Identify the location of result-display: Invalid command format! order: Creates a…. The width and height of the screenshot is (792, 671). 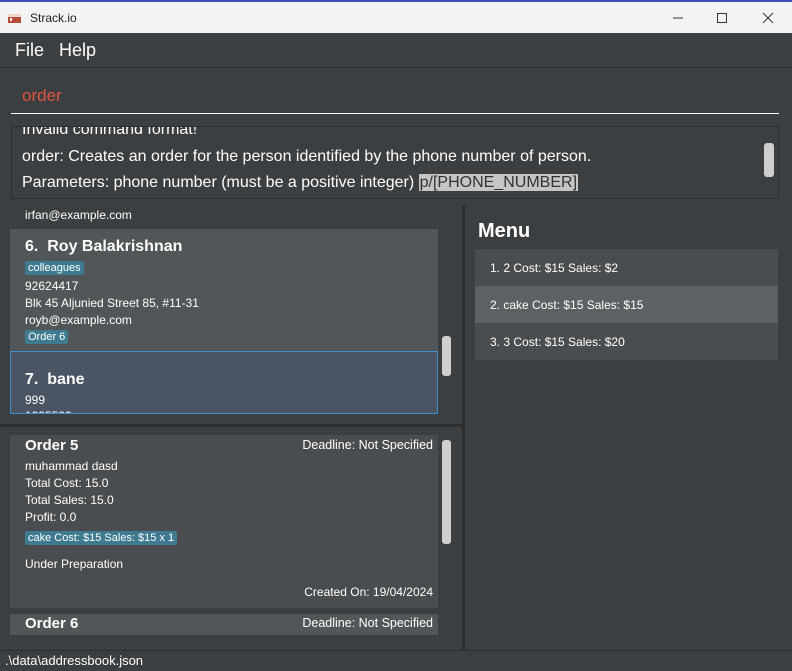
(395, 162).